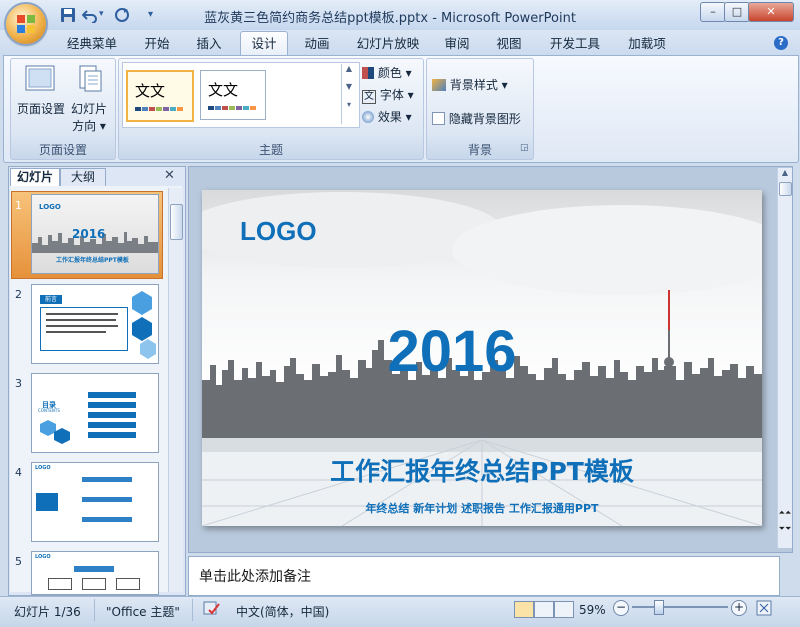 The width and height of the screenshot is (800, 627). Describe the element at coordinates (92, 260) in the screenshot. I see `thumb1-title: 工作汇报年终总结PPT模板` at that location.